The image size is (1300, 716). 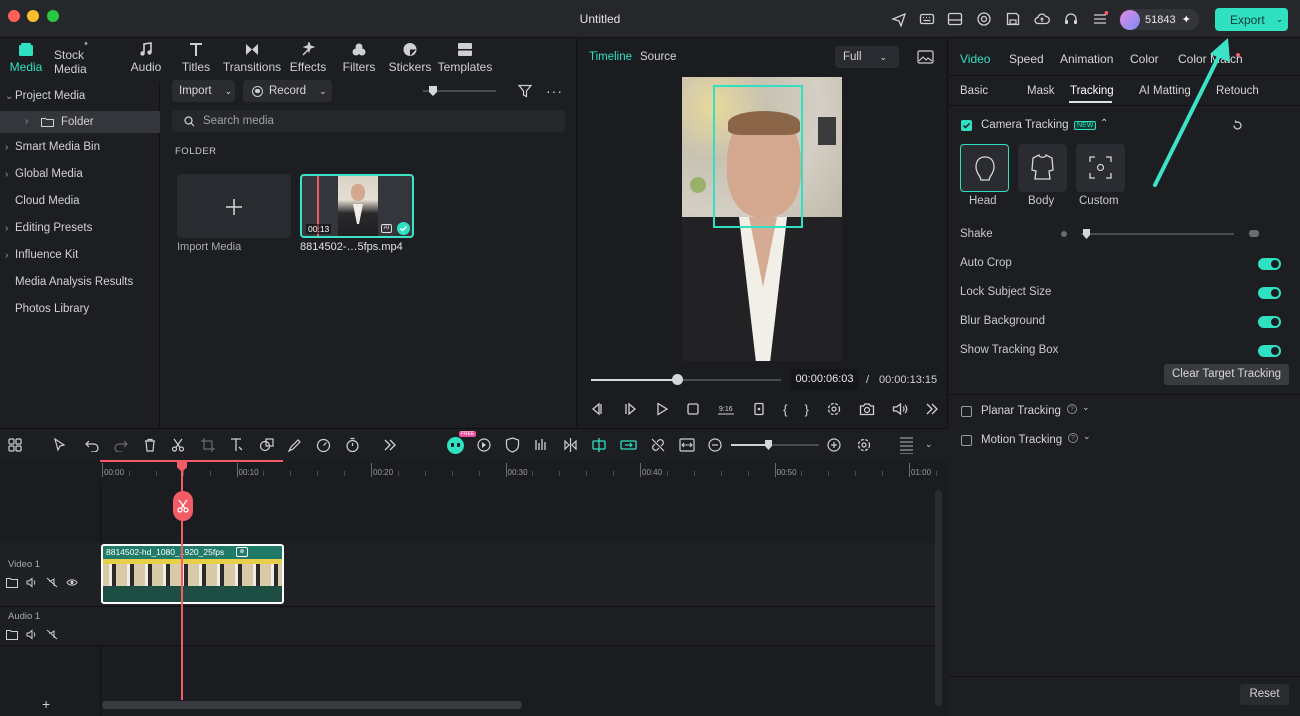 What do you see at coordinates (80, 282) in the screenshot?
I see `sidebar-item-media-analysis-results: Media Analysis Results` at bounding box center [80, 282].